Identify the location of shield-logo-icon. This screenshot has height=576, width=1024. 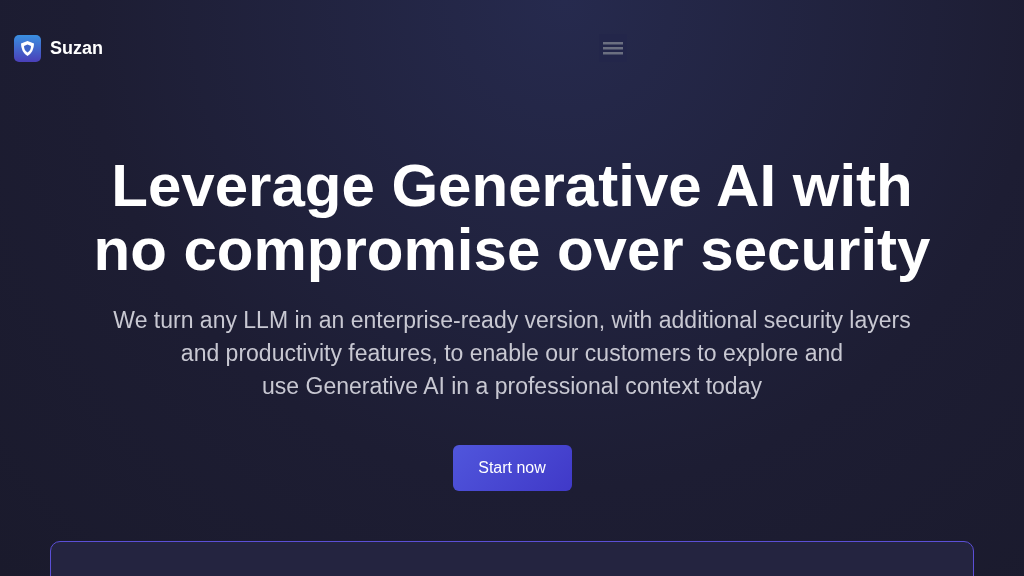
(27, 48).